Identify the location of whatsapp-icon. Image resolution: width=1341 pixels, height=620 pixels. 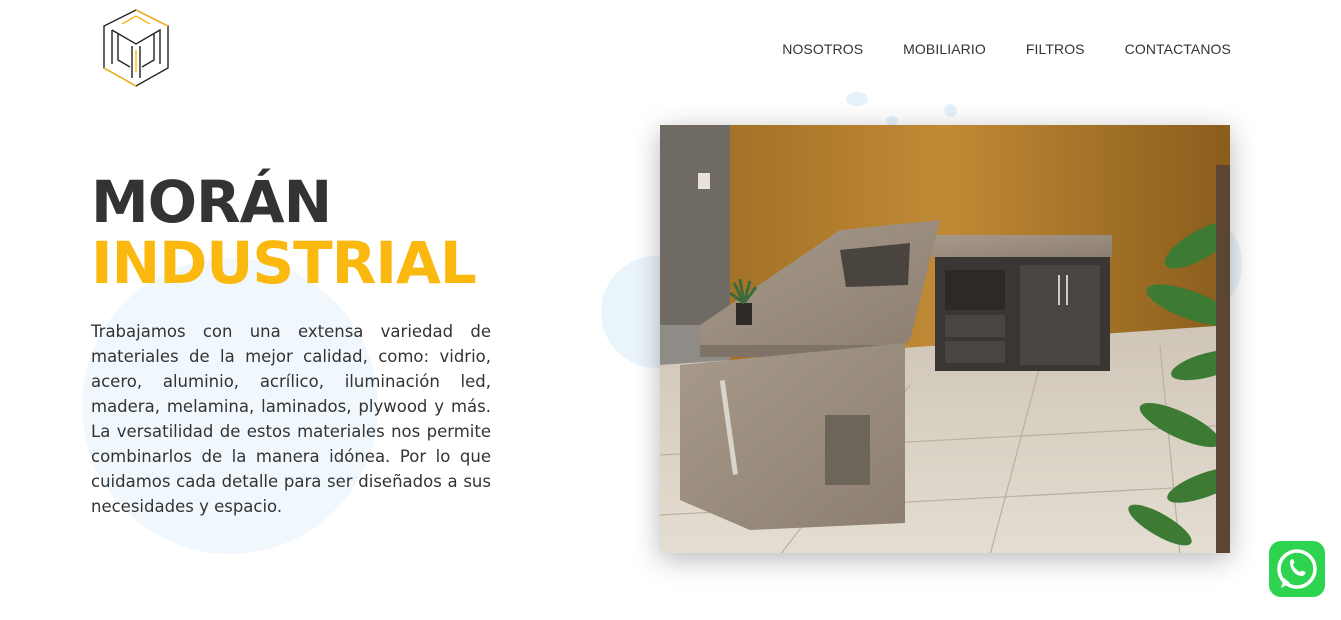
(1297, 569).